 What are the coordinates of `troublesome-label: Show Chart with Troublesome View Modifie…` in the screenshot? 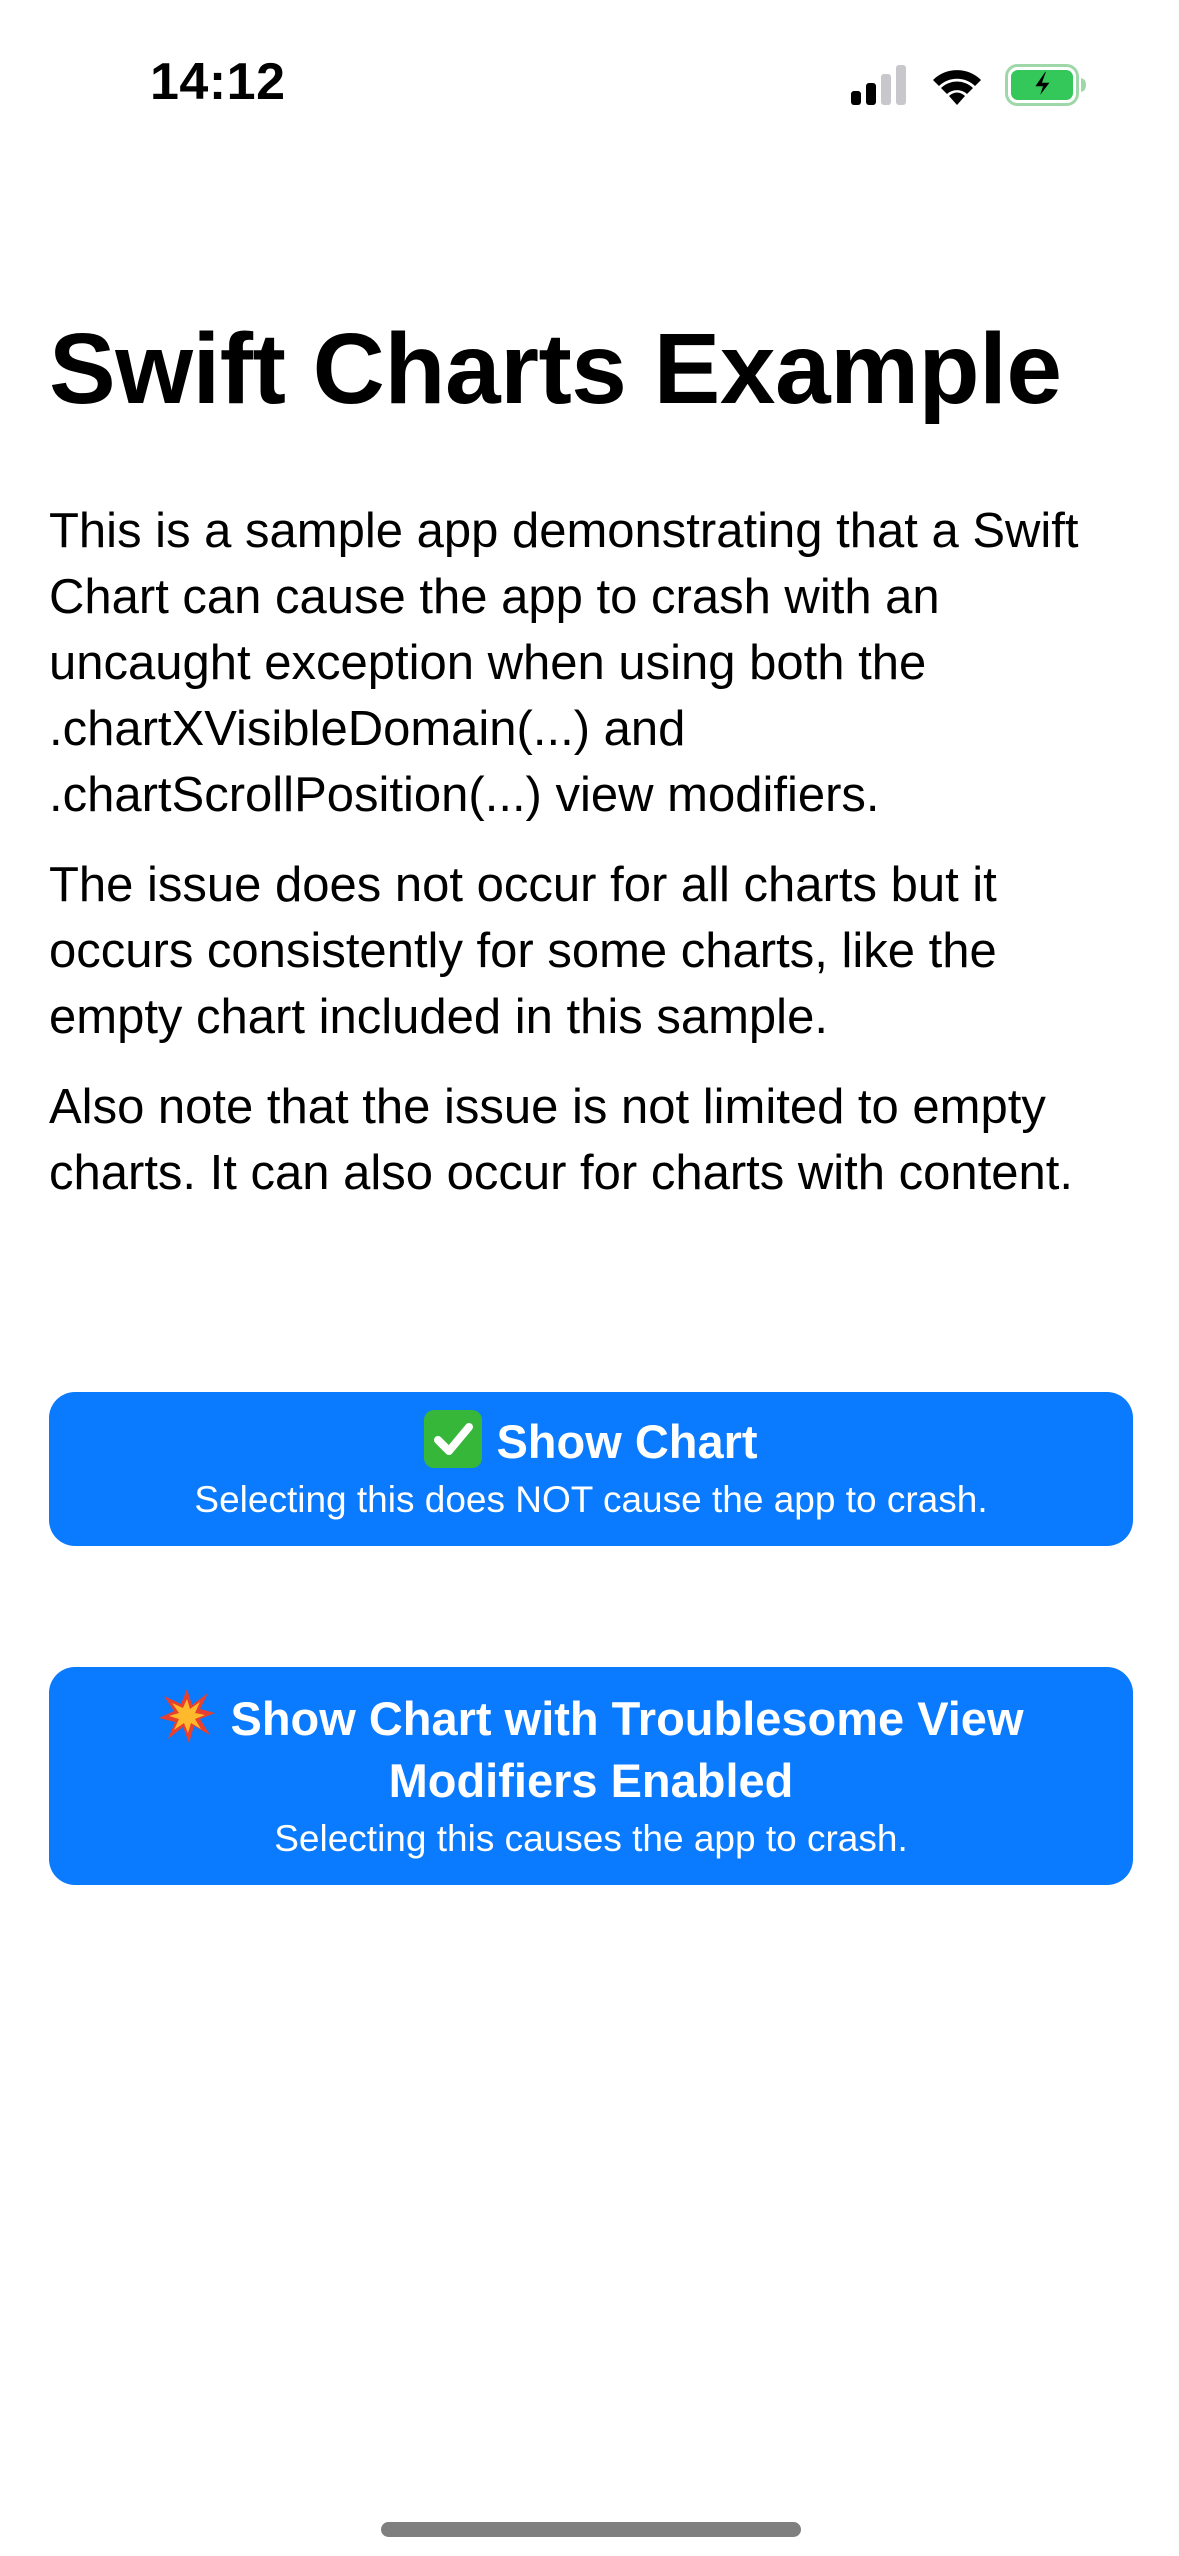 It's located at (627, 1749).